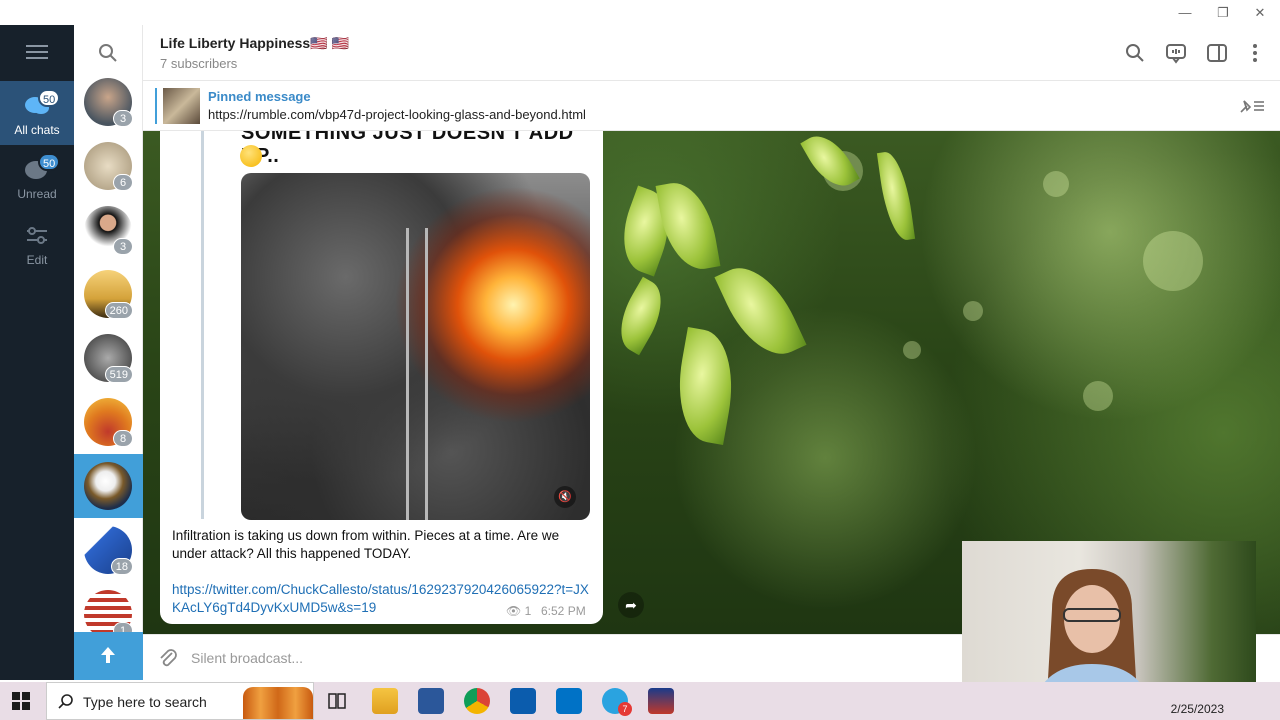 The height and width of the screenshot is (720, 1280). I want to click on minimize-button: —, so click(1185, 13).